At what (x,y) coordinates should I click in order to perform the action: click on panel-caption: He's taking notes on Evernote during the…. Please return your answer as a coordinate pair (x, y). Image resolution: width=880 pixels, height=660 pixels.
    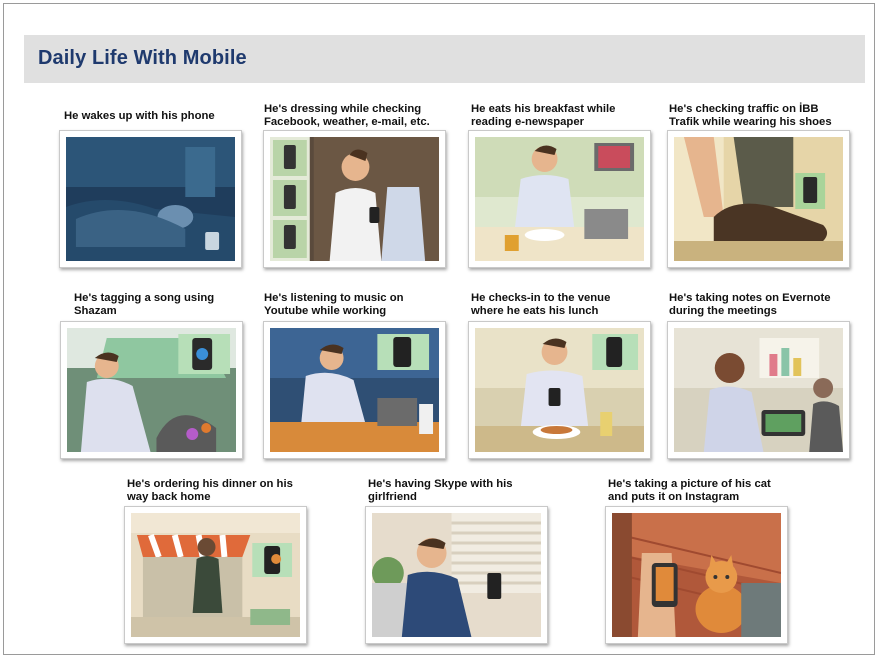
    Looking at the image, I should click on (750, 304).